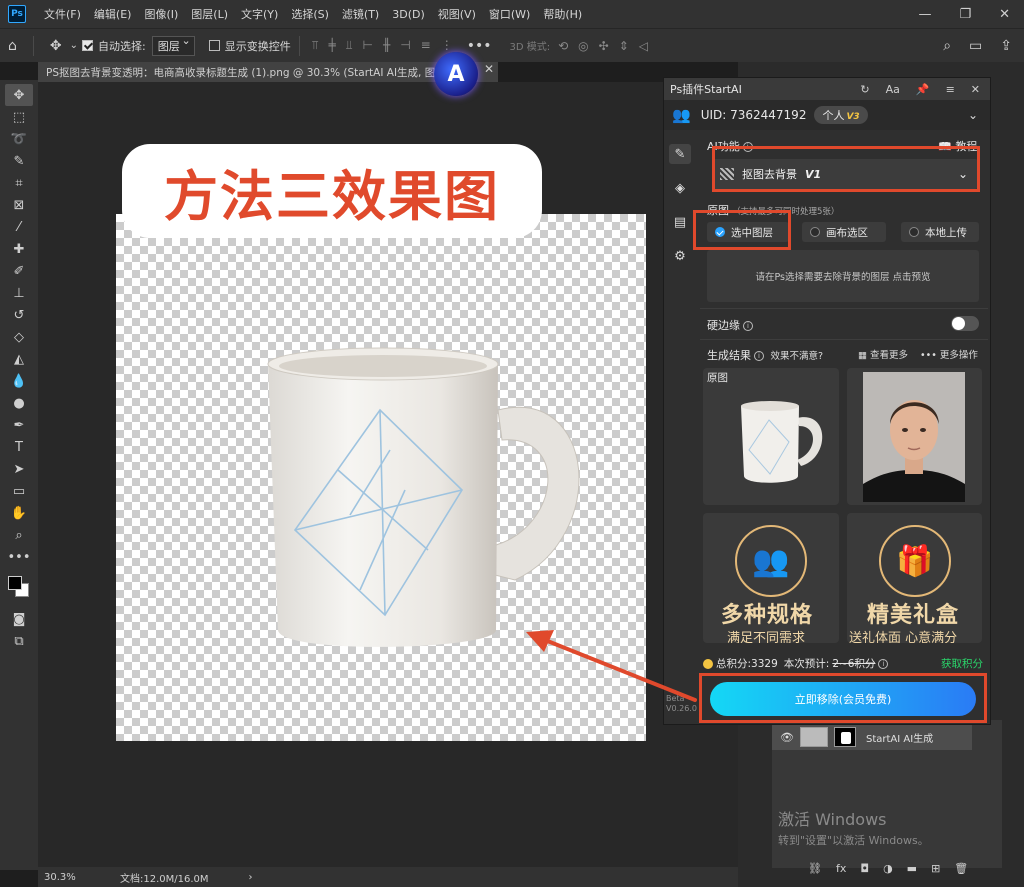 This screenshot has height=887, width=1024. I want to click on zoom-tool-icon: ⌕, so click(19, 535).